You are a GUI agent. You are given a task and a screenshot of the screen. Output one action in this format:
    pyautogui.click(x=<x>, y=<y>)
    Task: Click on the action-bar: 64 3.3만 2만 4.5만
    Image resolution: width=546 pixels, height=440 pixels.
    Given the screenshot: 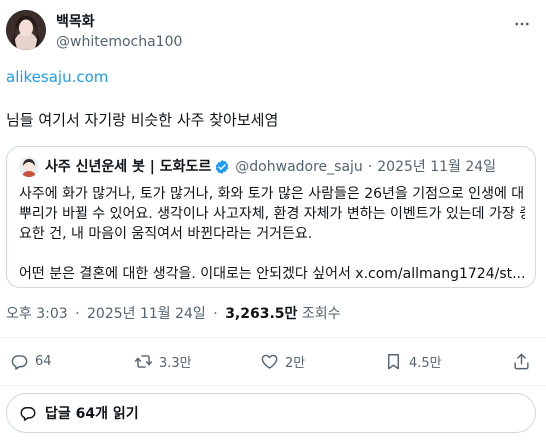 What is the action you would take?
    pyautogui.click(x=273, y=363)
    